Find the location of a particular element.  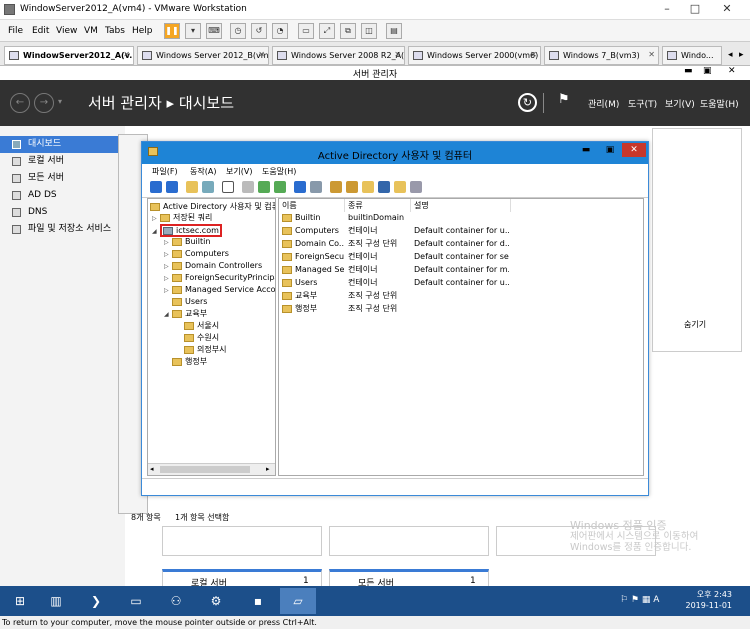

new-group-icon is located at coordinates (352, 187).